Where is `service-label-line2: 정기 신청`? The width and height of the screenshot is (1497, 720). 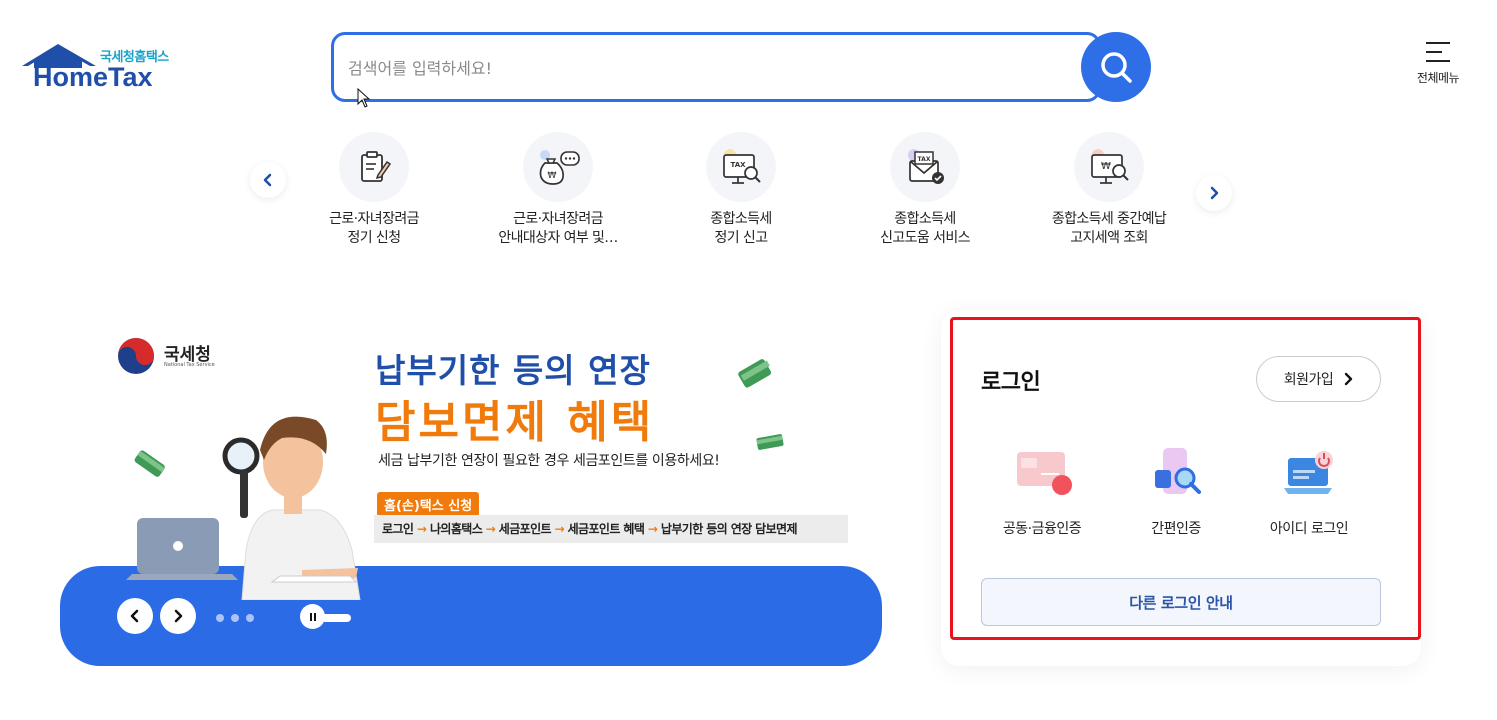 service-label-line2: 정기 신청 is located at coordinates (374, 238).